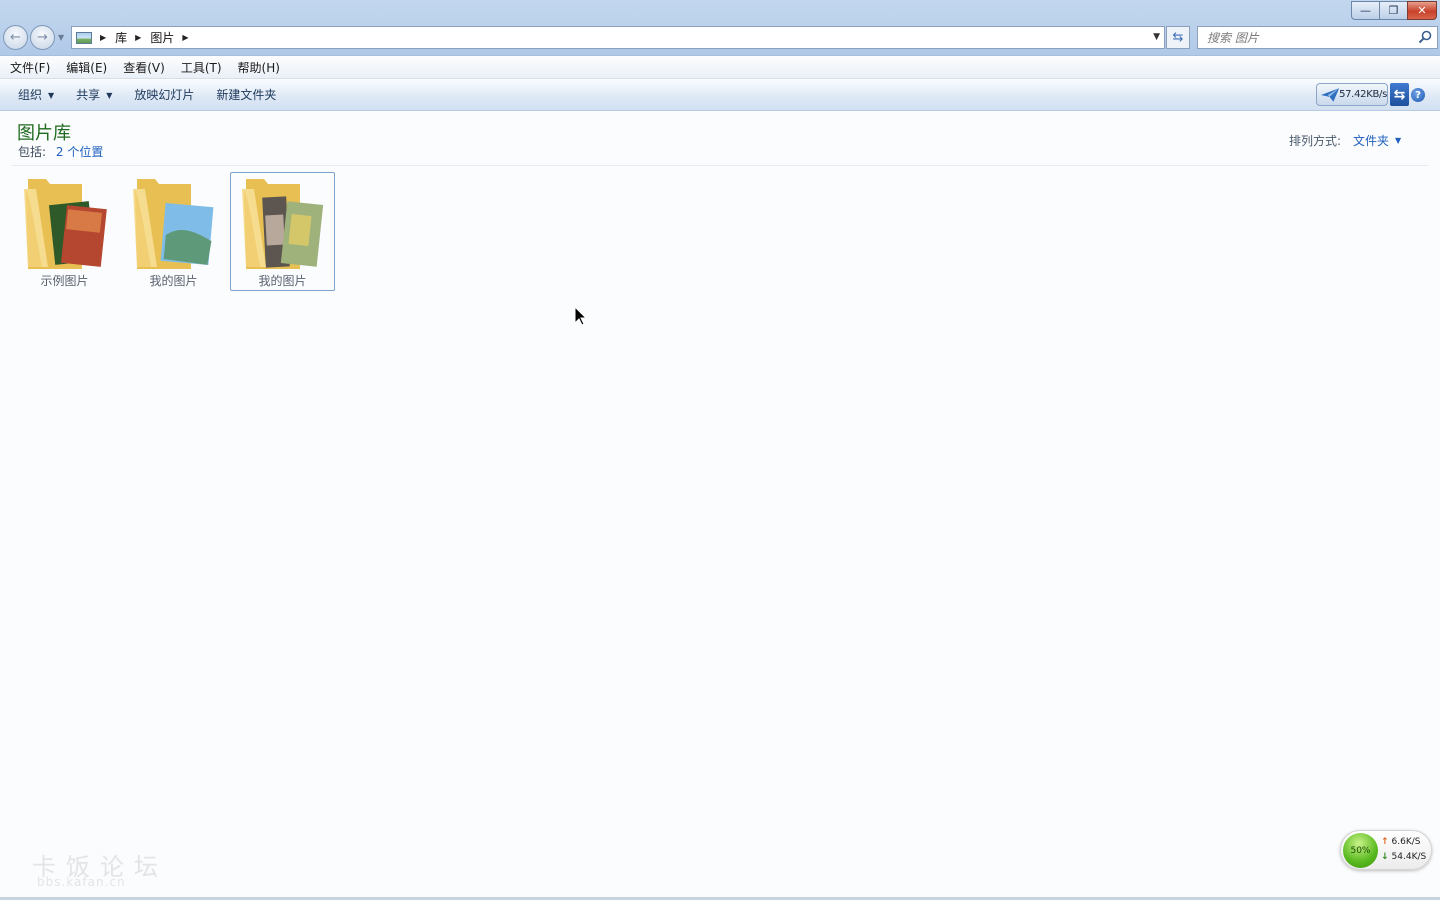 The width and height of the screenshot is (1440, 900). I want to click on forward-button: →, so click(42, 37).